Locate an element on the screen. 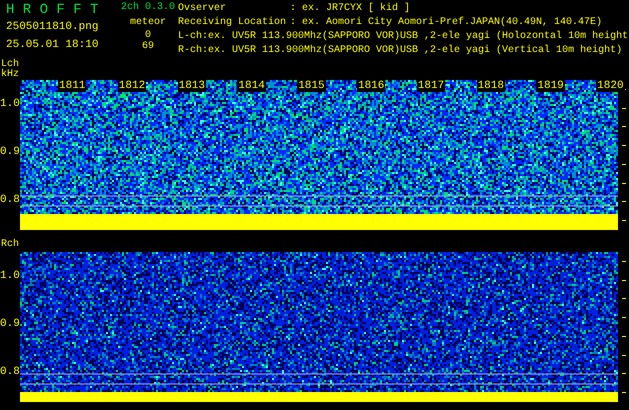  unit-label: kHz is located at coordinates (10, 75).